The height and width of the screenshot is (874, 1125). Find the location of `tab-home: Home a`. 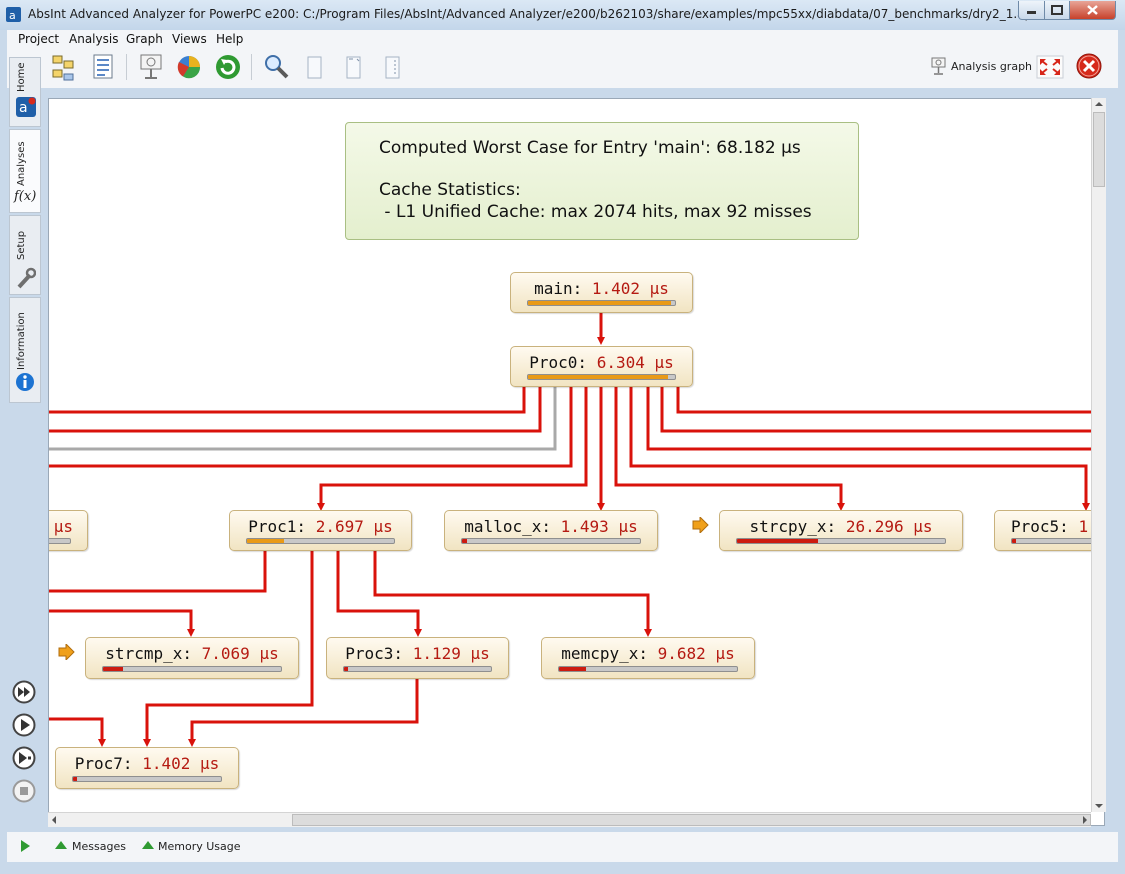

tab-home: Home a is located at coordinates (25, 92).